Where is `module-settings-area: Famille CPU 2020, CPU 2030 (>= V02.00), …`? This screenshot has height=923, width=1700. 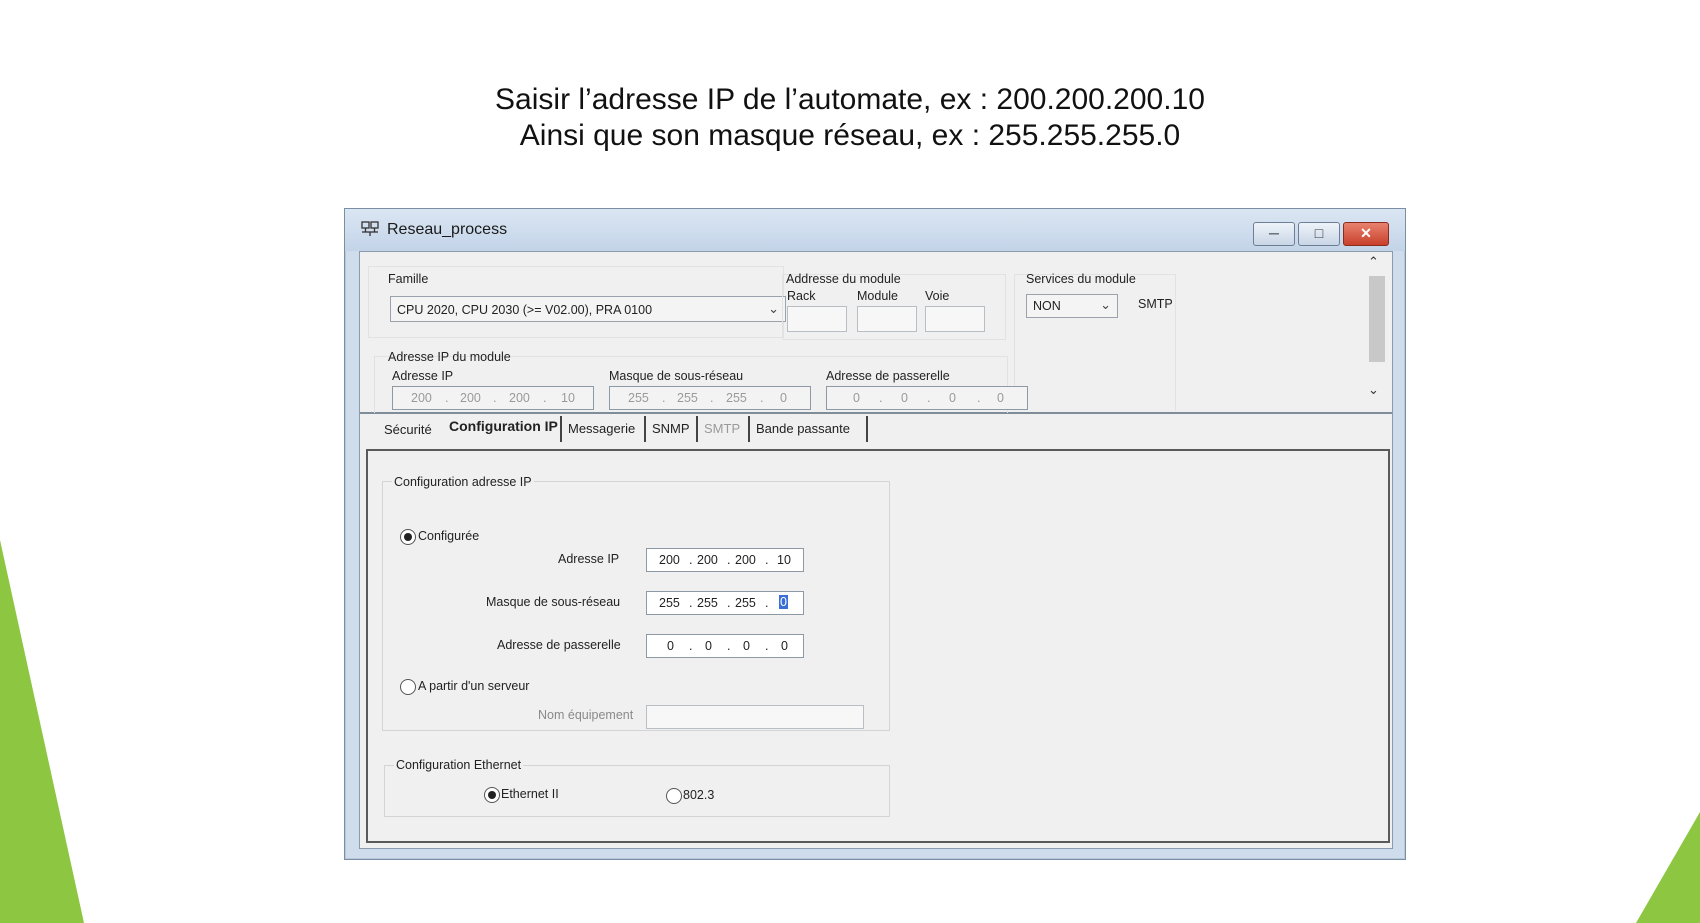 module-settings-area: Famille CPU 2020, CPU 2030 (>= V02.00), … is located at coordinates (876, 333).